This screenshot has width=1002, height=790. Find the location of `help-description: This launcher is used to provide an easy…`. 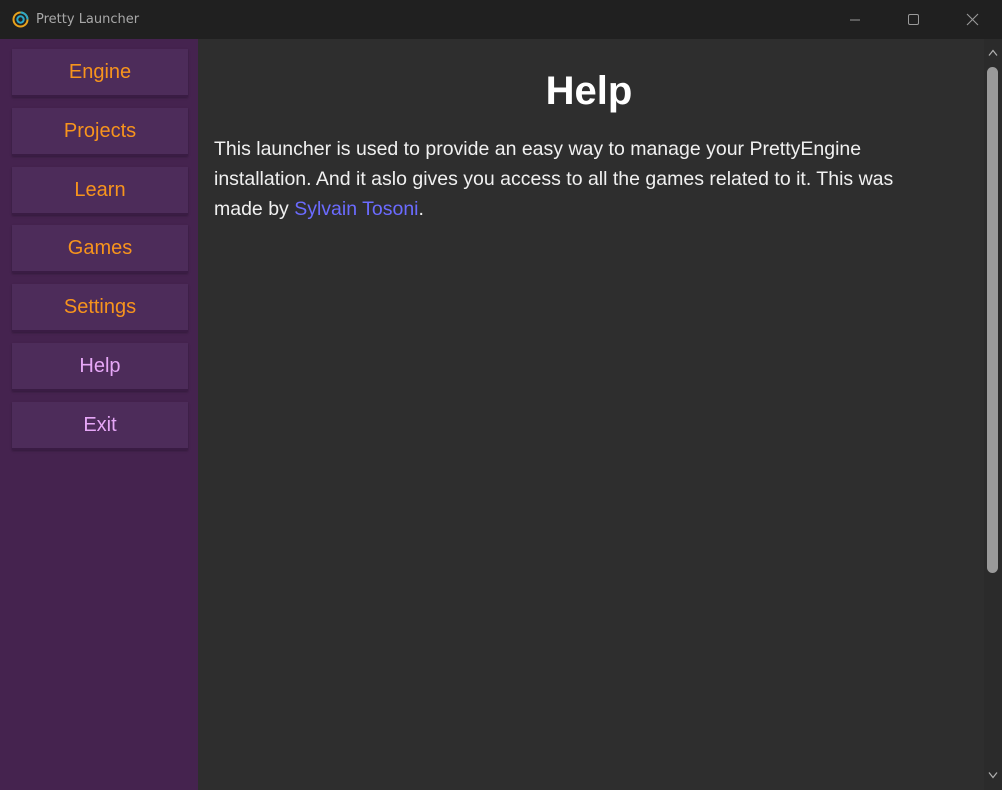

help-description: This launcher is used to provide an easy… is located at coordinates (579, 179).